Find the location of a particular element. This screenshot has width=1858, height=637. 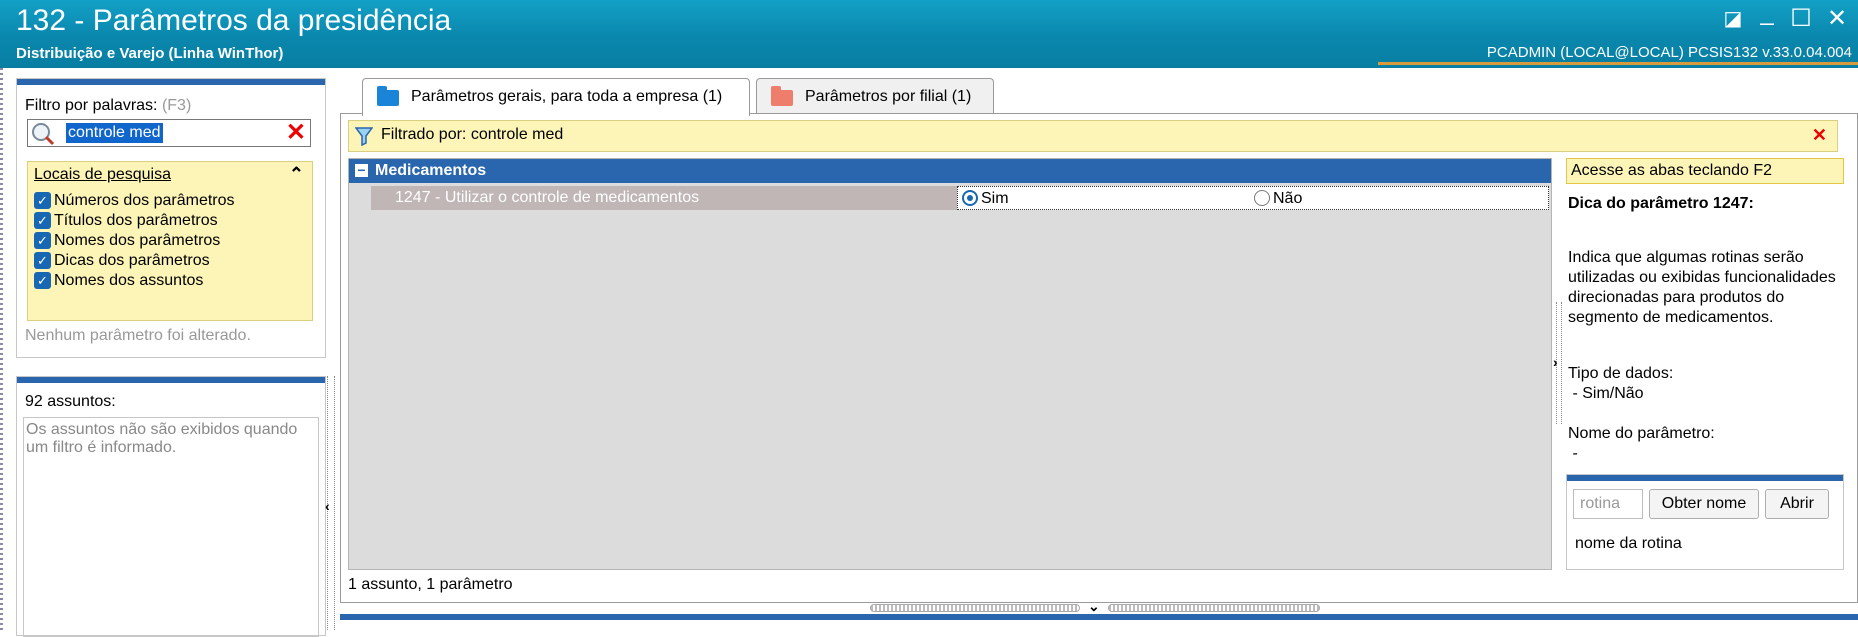

window-title: 132 - Parâmetros da presidência is located at coordinates (234, 20).